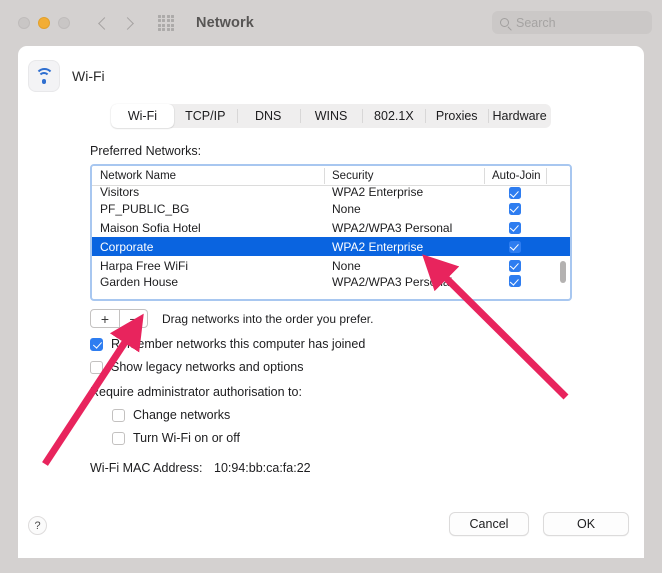  Describe the element at coordinates (146, 468) in the screenshot. I see `mac-address-label: Wi-Fi MAC Address:` at that location.